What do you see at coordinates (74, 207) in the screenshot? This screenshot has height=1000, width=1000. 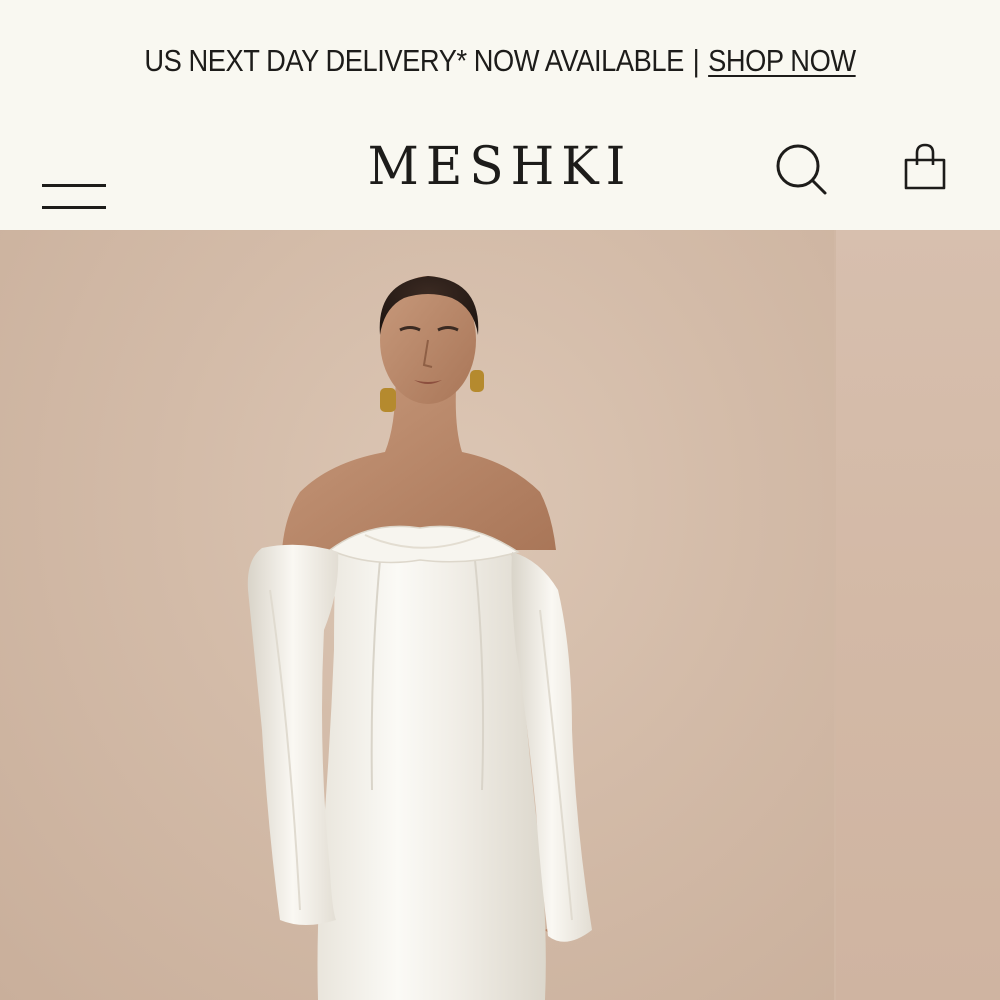 I see `menu-icon-bar` at bounding box center [74, 207].